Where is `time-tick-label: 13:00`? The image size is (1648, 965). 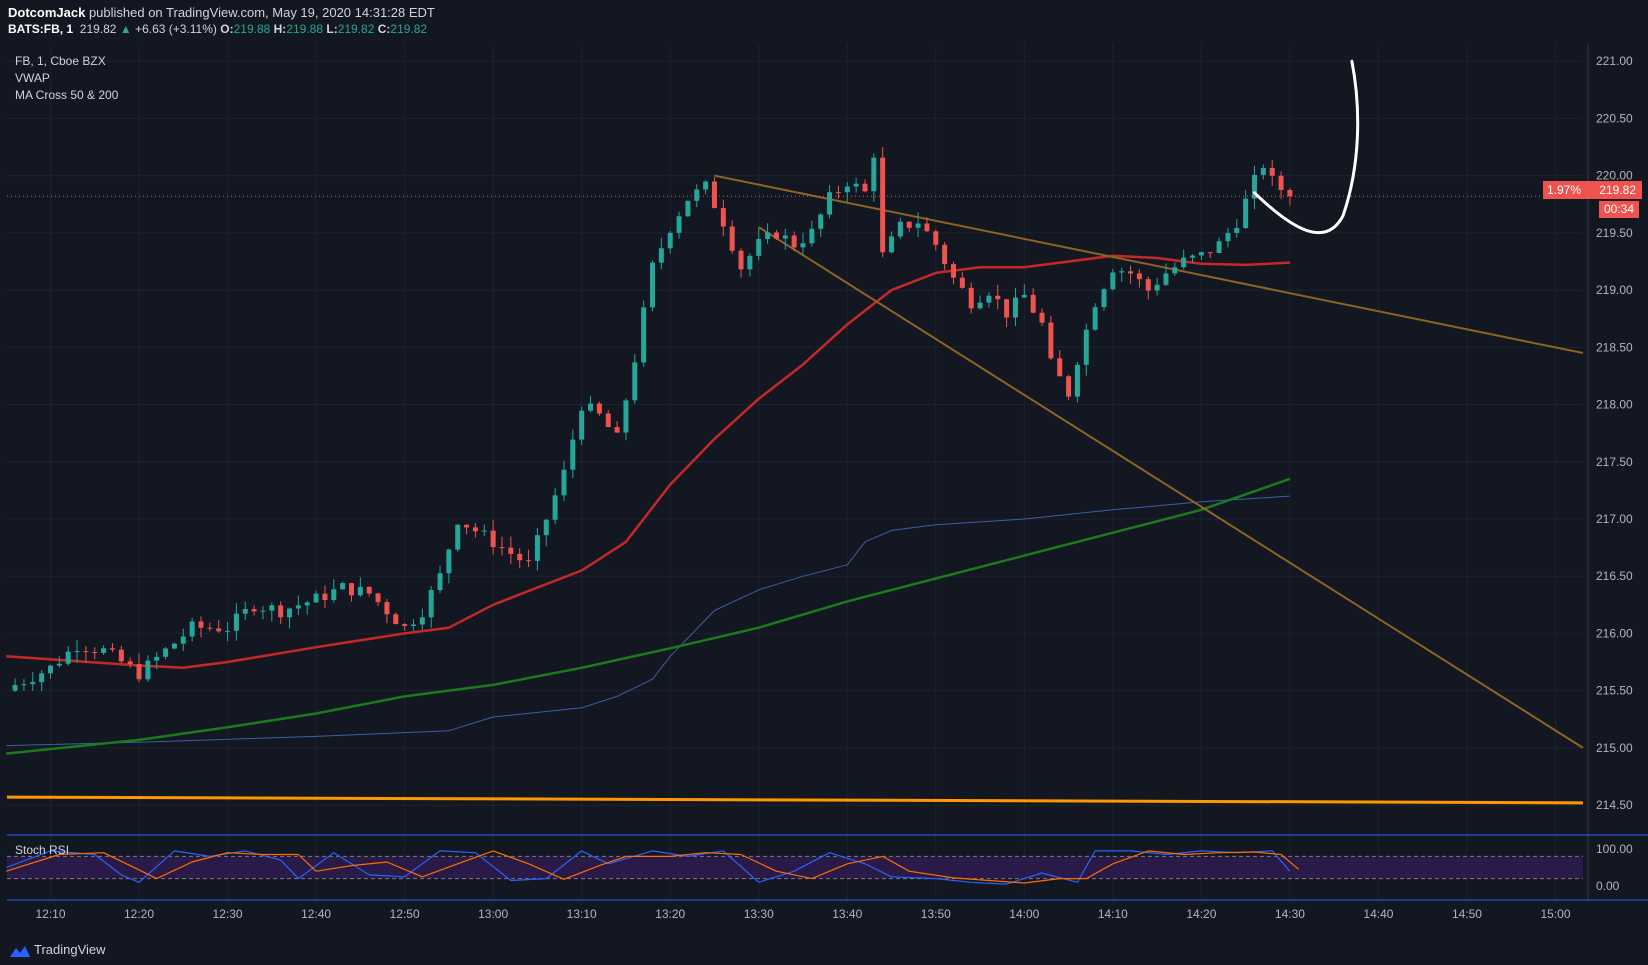 time-tick-label: 13:00 is located at coordinates (493, 914).